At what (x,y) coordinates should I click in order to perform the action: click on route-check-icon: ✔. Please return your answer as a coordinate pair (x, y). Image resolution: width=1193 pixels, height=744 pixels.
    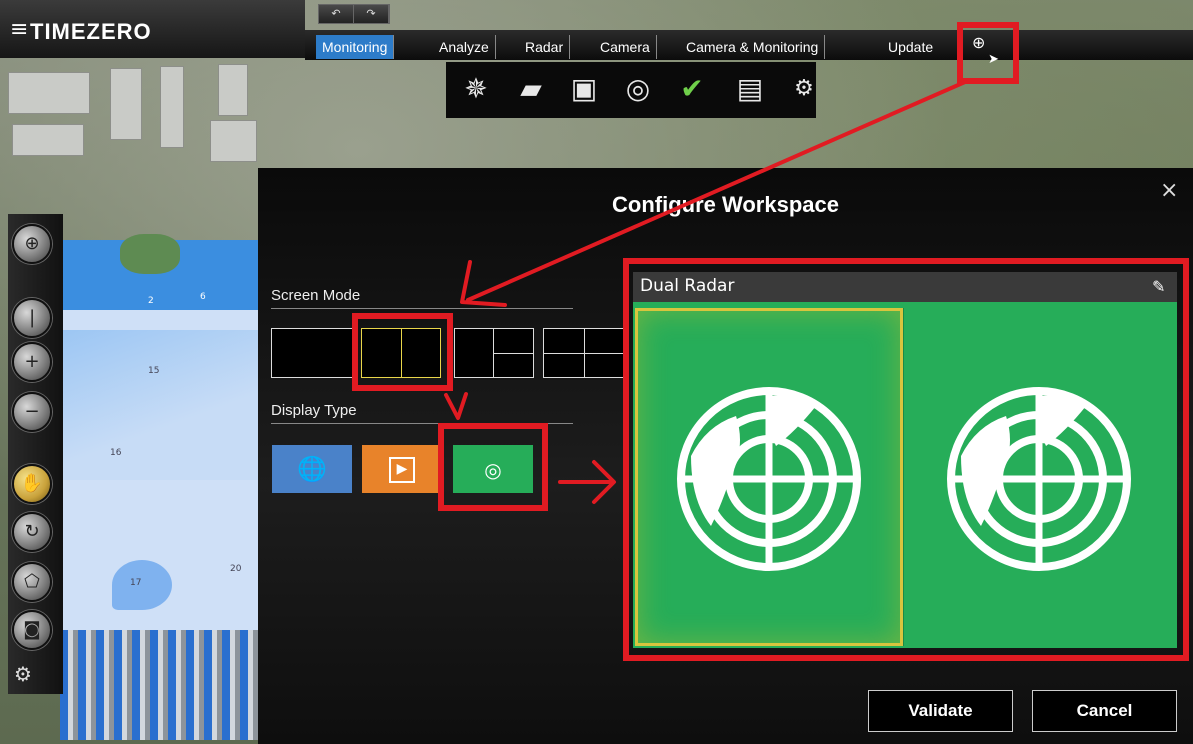
    Looking at the image, I should click on (692, 89).